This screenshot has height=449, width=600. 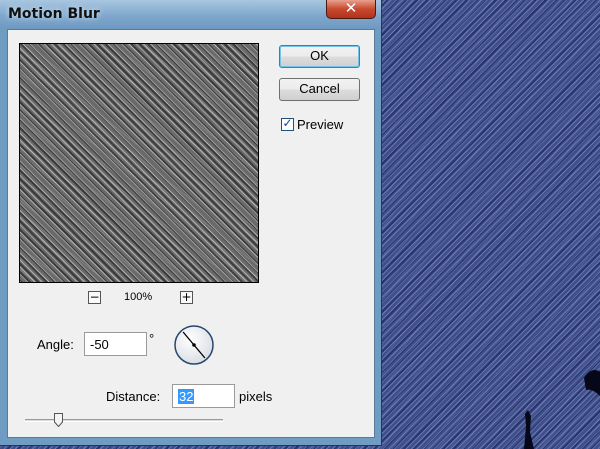 I want to click on cancel-button: Cancel, so click(x=319, y=89).